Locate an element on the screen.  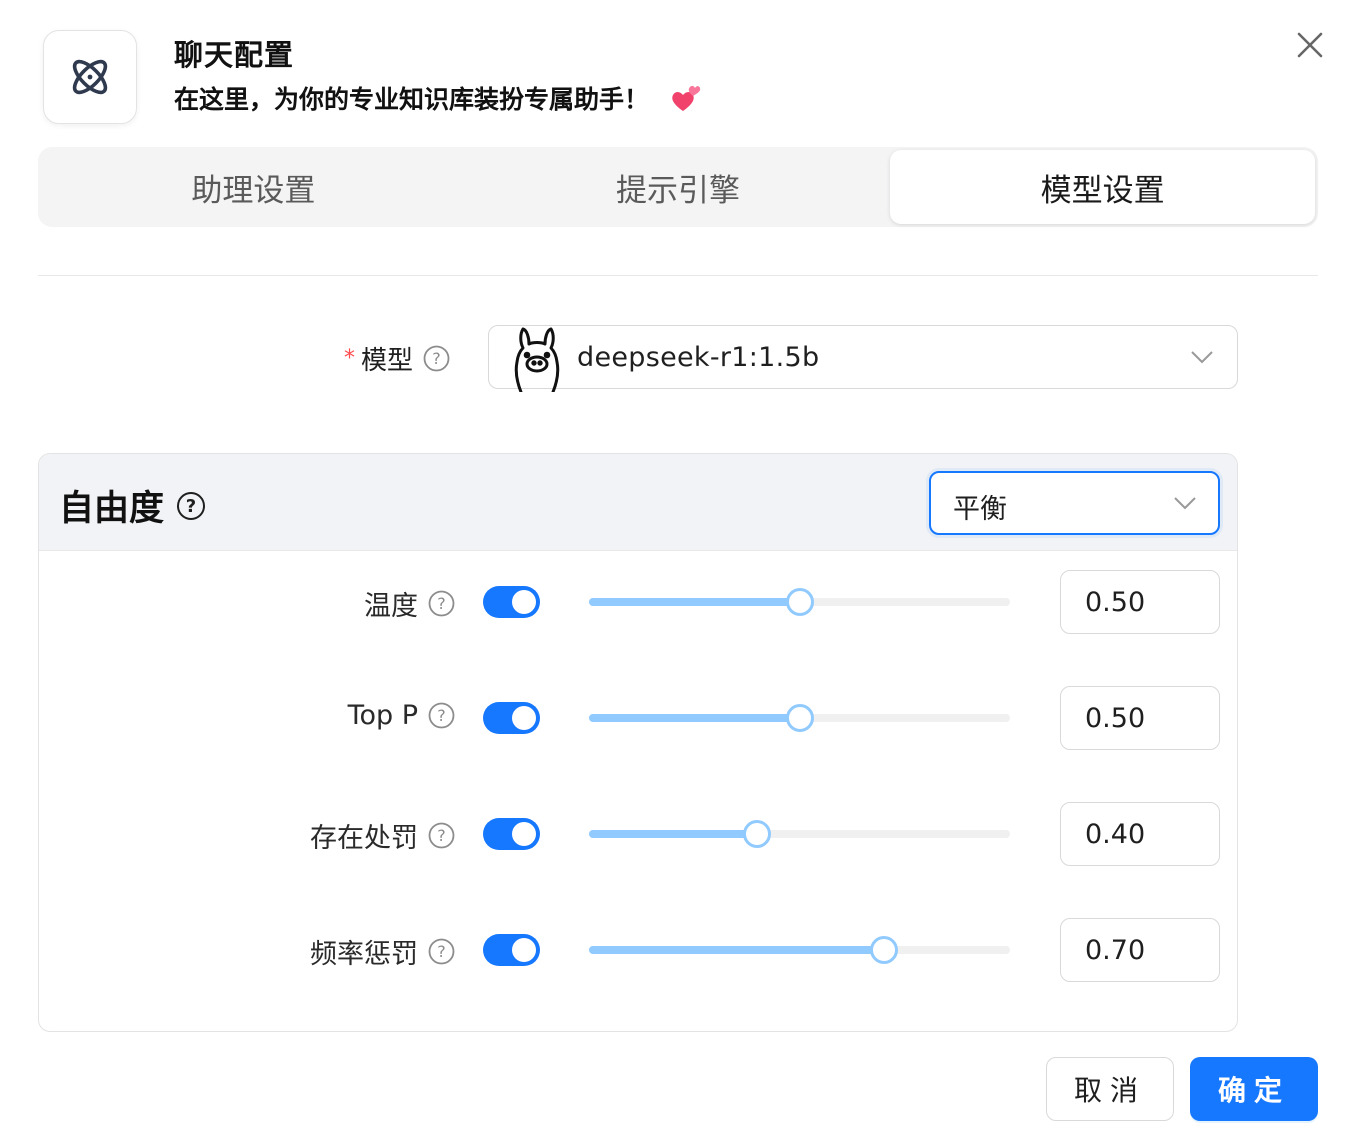
required-mark: * is located at coordinates (349, 358).